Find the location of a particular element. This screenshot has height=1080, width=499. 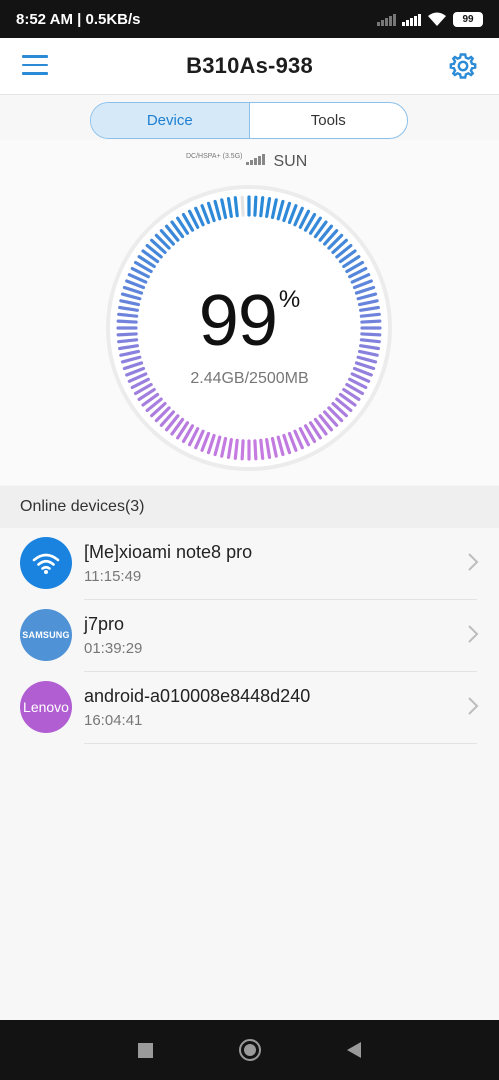

square-icon is located at coordinates (145, 1050).